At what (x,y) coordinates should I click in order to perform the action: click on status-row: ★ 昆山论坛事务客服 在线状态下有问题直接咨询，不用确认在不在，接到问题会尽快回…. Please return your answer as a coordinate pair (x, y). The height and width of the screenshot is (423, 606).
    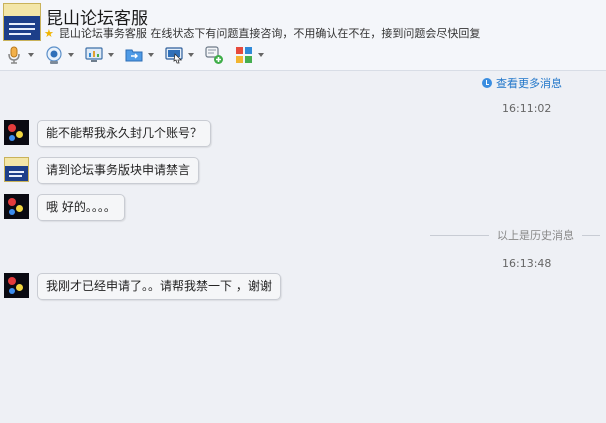
    Looking at the image, I should click on (262, 33).